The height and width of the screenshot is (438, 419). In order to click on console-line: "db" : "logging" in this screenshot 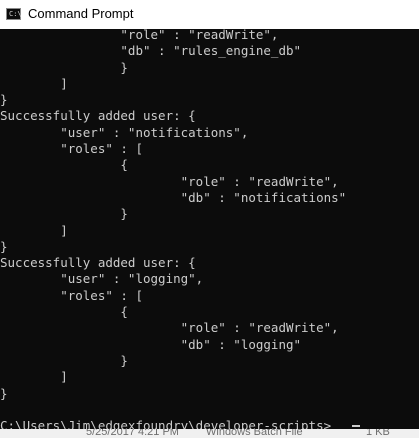, I will do `click(151, 344)`.